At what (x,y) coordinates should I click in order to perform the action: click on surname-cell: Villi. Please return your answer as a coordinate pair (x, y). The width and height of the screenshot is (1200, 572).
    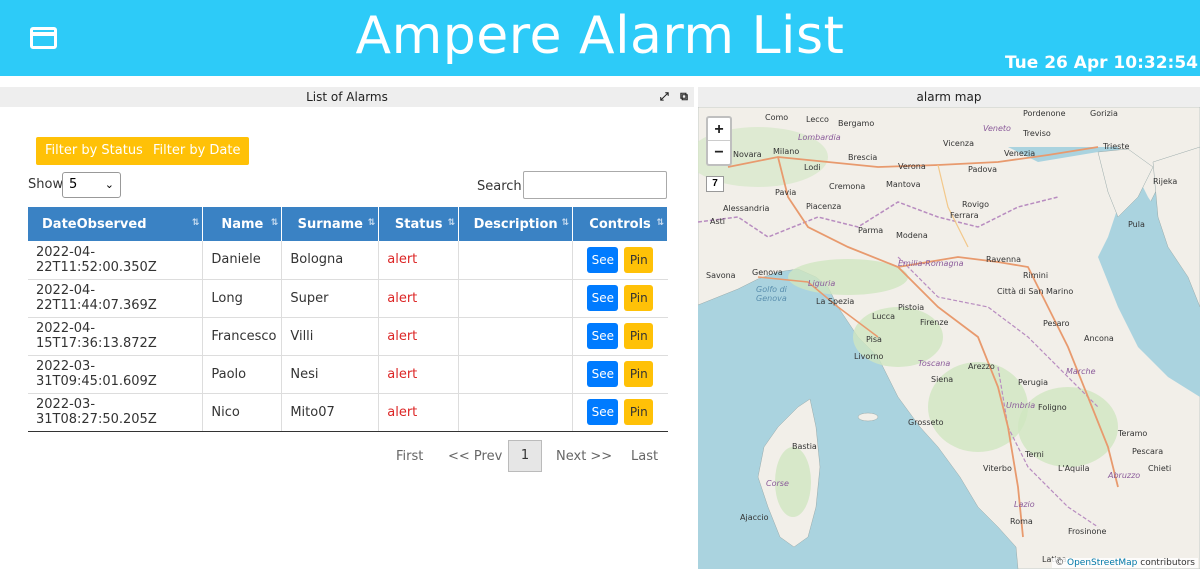
    Looking at the image, I should click on (330, 336).